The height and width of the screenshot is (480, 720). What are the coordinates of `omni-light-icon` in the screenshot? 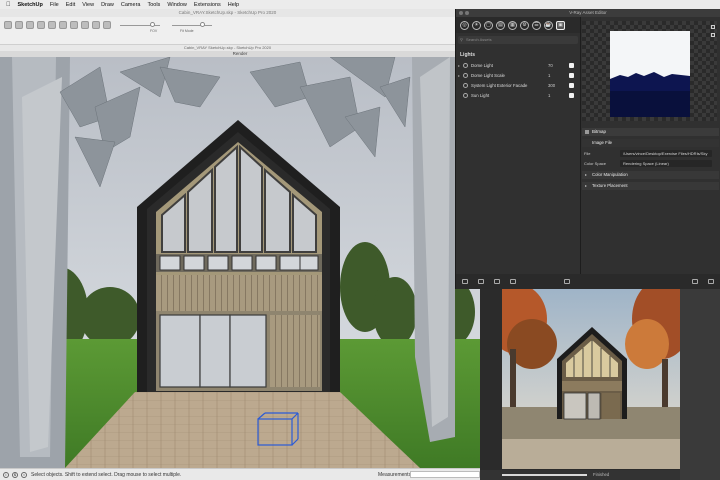 It's located at (107, 25).